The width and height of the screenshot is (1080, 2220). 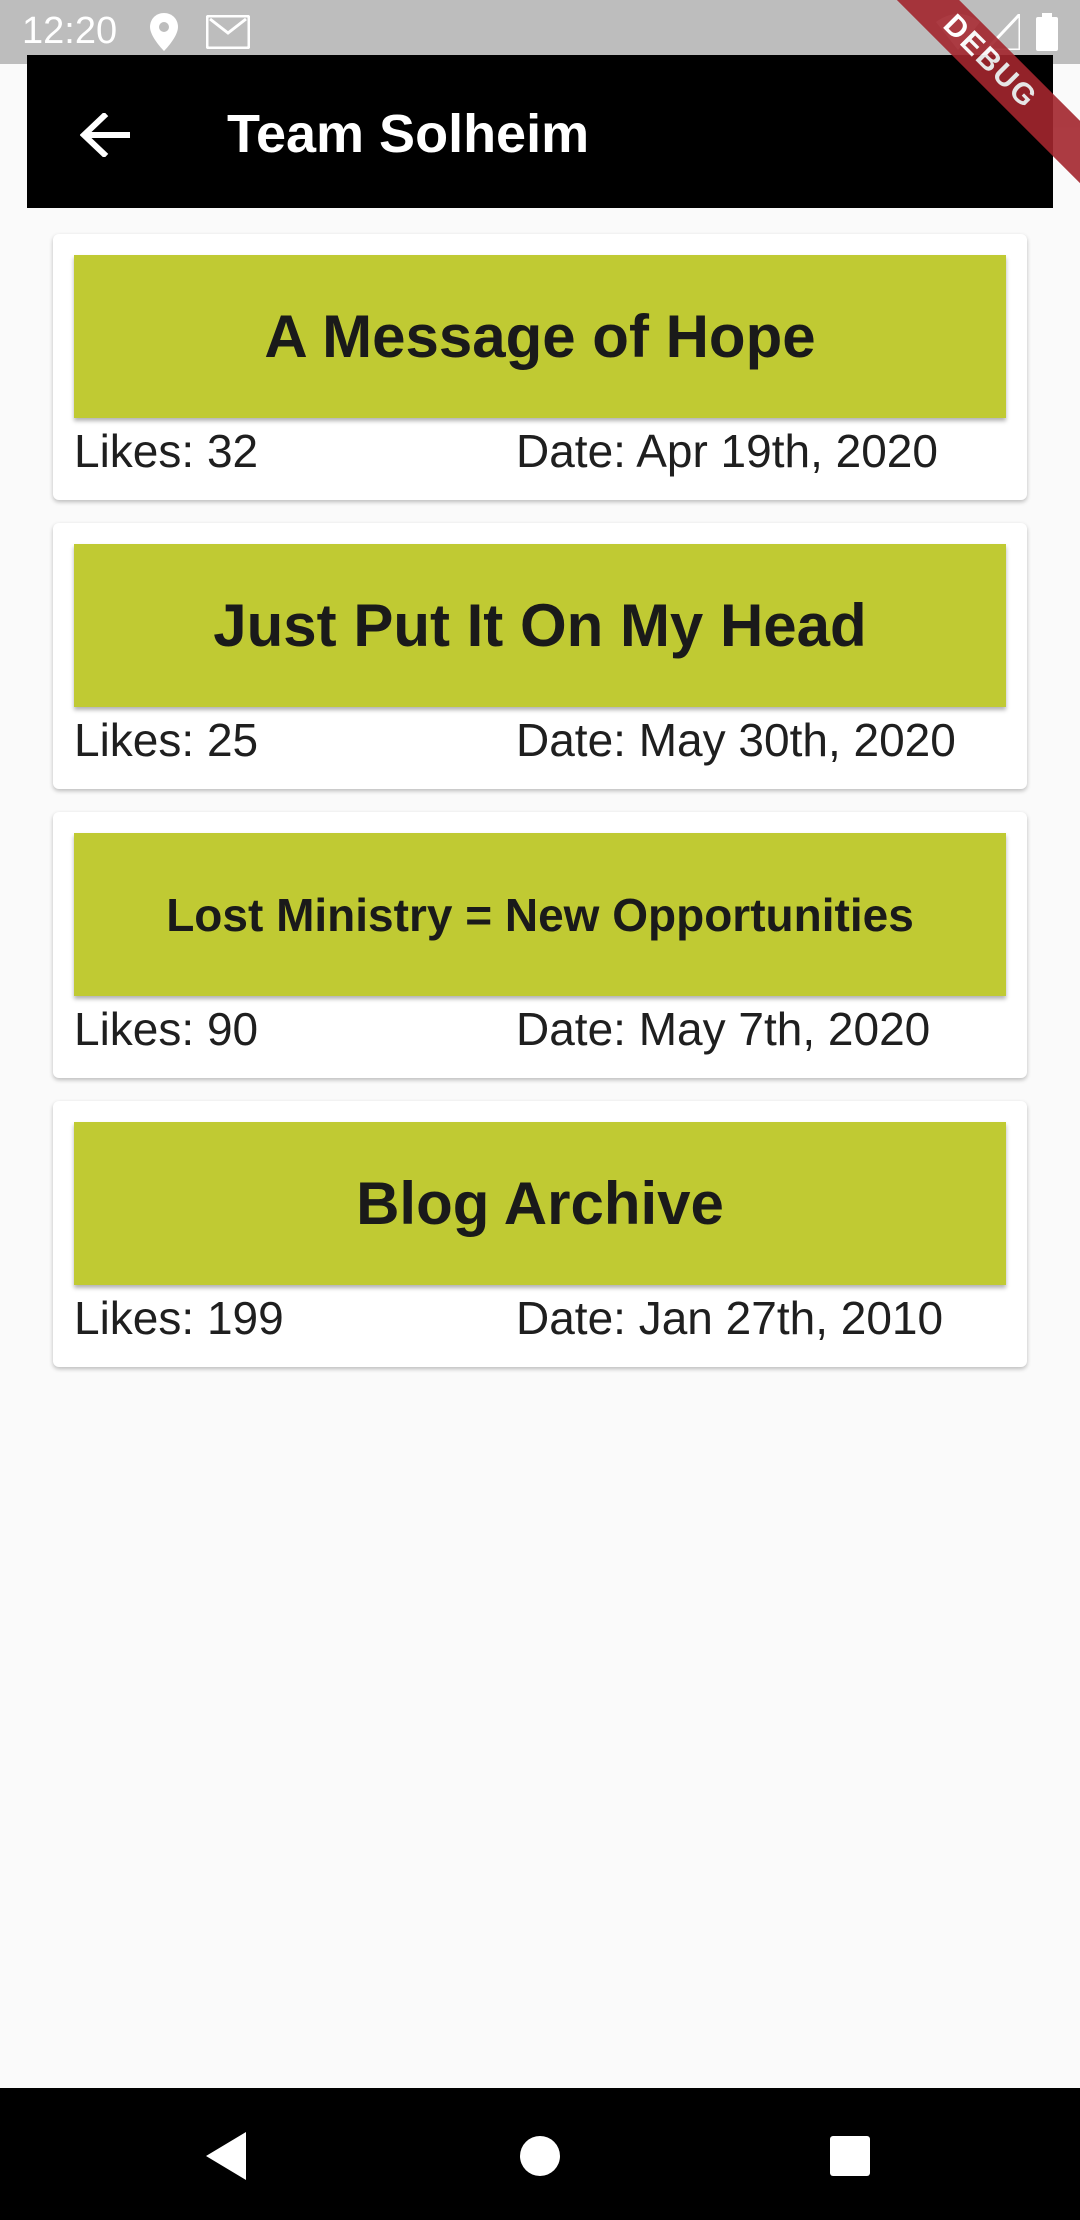 I want to click on battery-icon, so click(x=1047, y=32).